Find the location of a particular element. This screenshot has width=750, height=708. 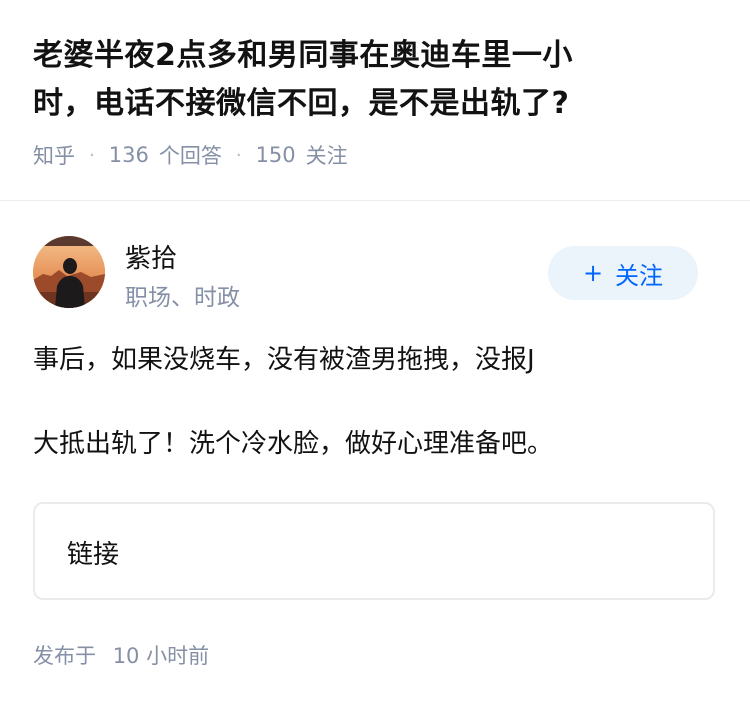

author-tags: 职场、时政 is located at coordinates (182, 298).